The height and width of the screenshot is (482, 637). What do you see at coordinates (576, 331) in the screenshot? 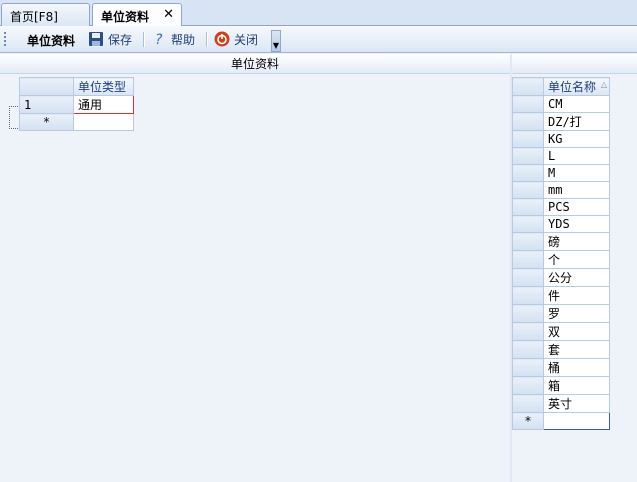
I see `unit-name-cell: 双` at bounding box center [576, 331].